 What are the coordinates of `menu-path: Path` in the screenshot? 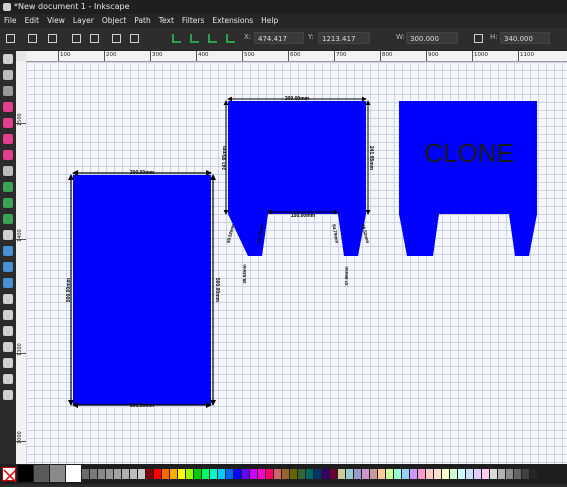 It's located at (142, 21).